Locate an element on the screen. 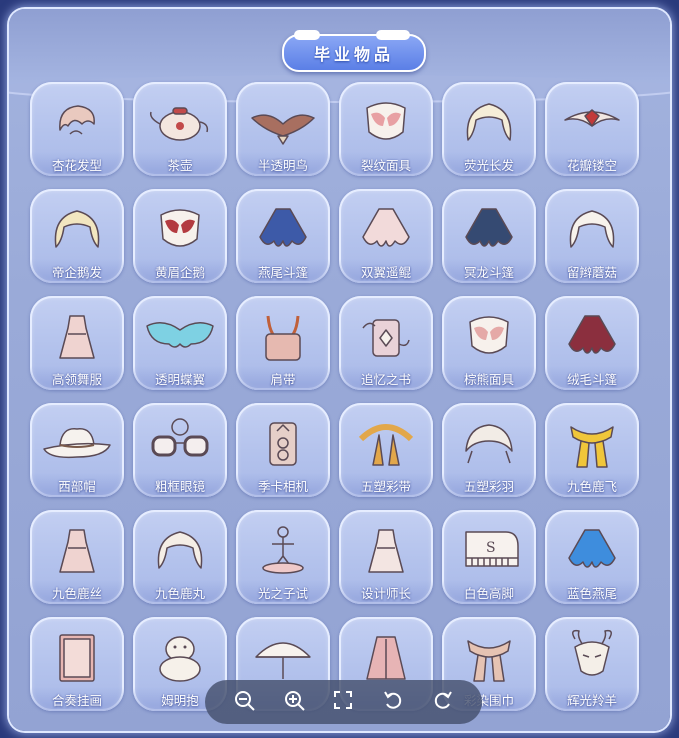 The height and width of the screenshot is (738, 679). item-label: 蓝色燕尾 is located at coordinates (592, 592).